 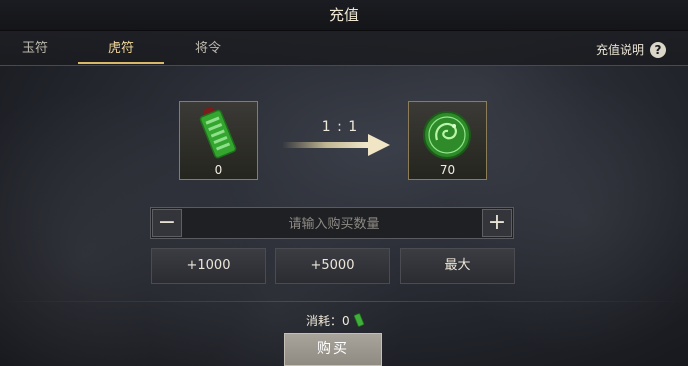 I want to click on tiger-seal-icon, so click(x=447, y=135).